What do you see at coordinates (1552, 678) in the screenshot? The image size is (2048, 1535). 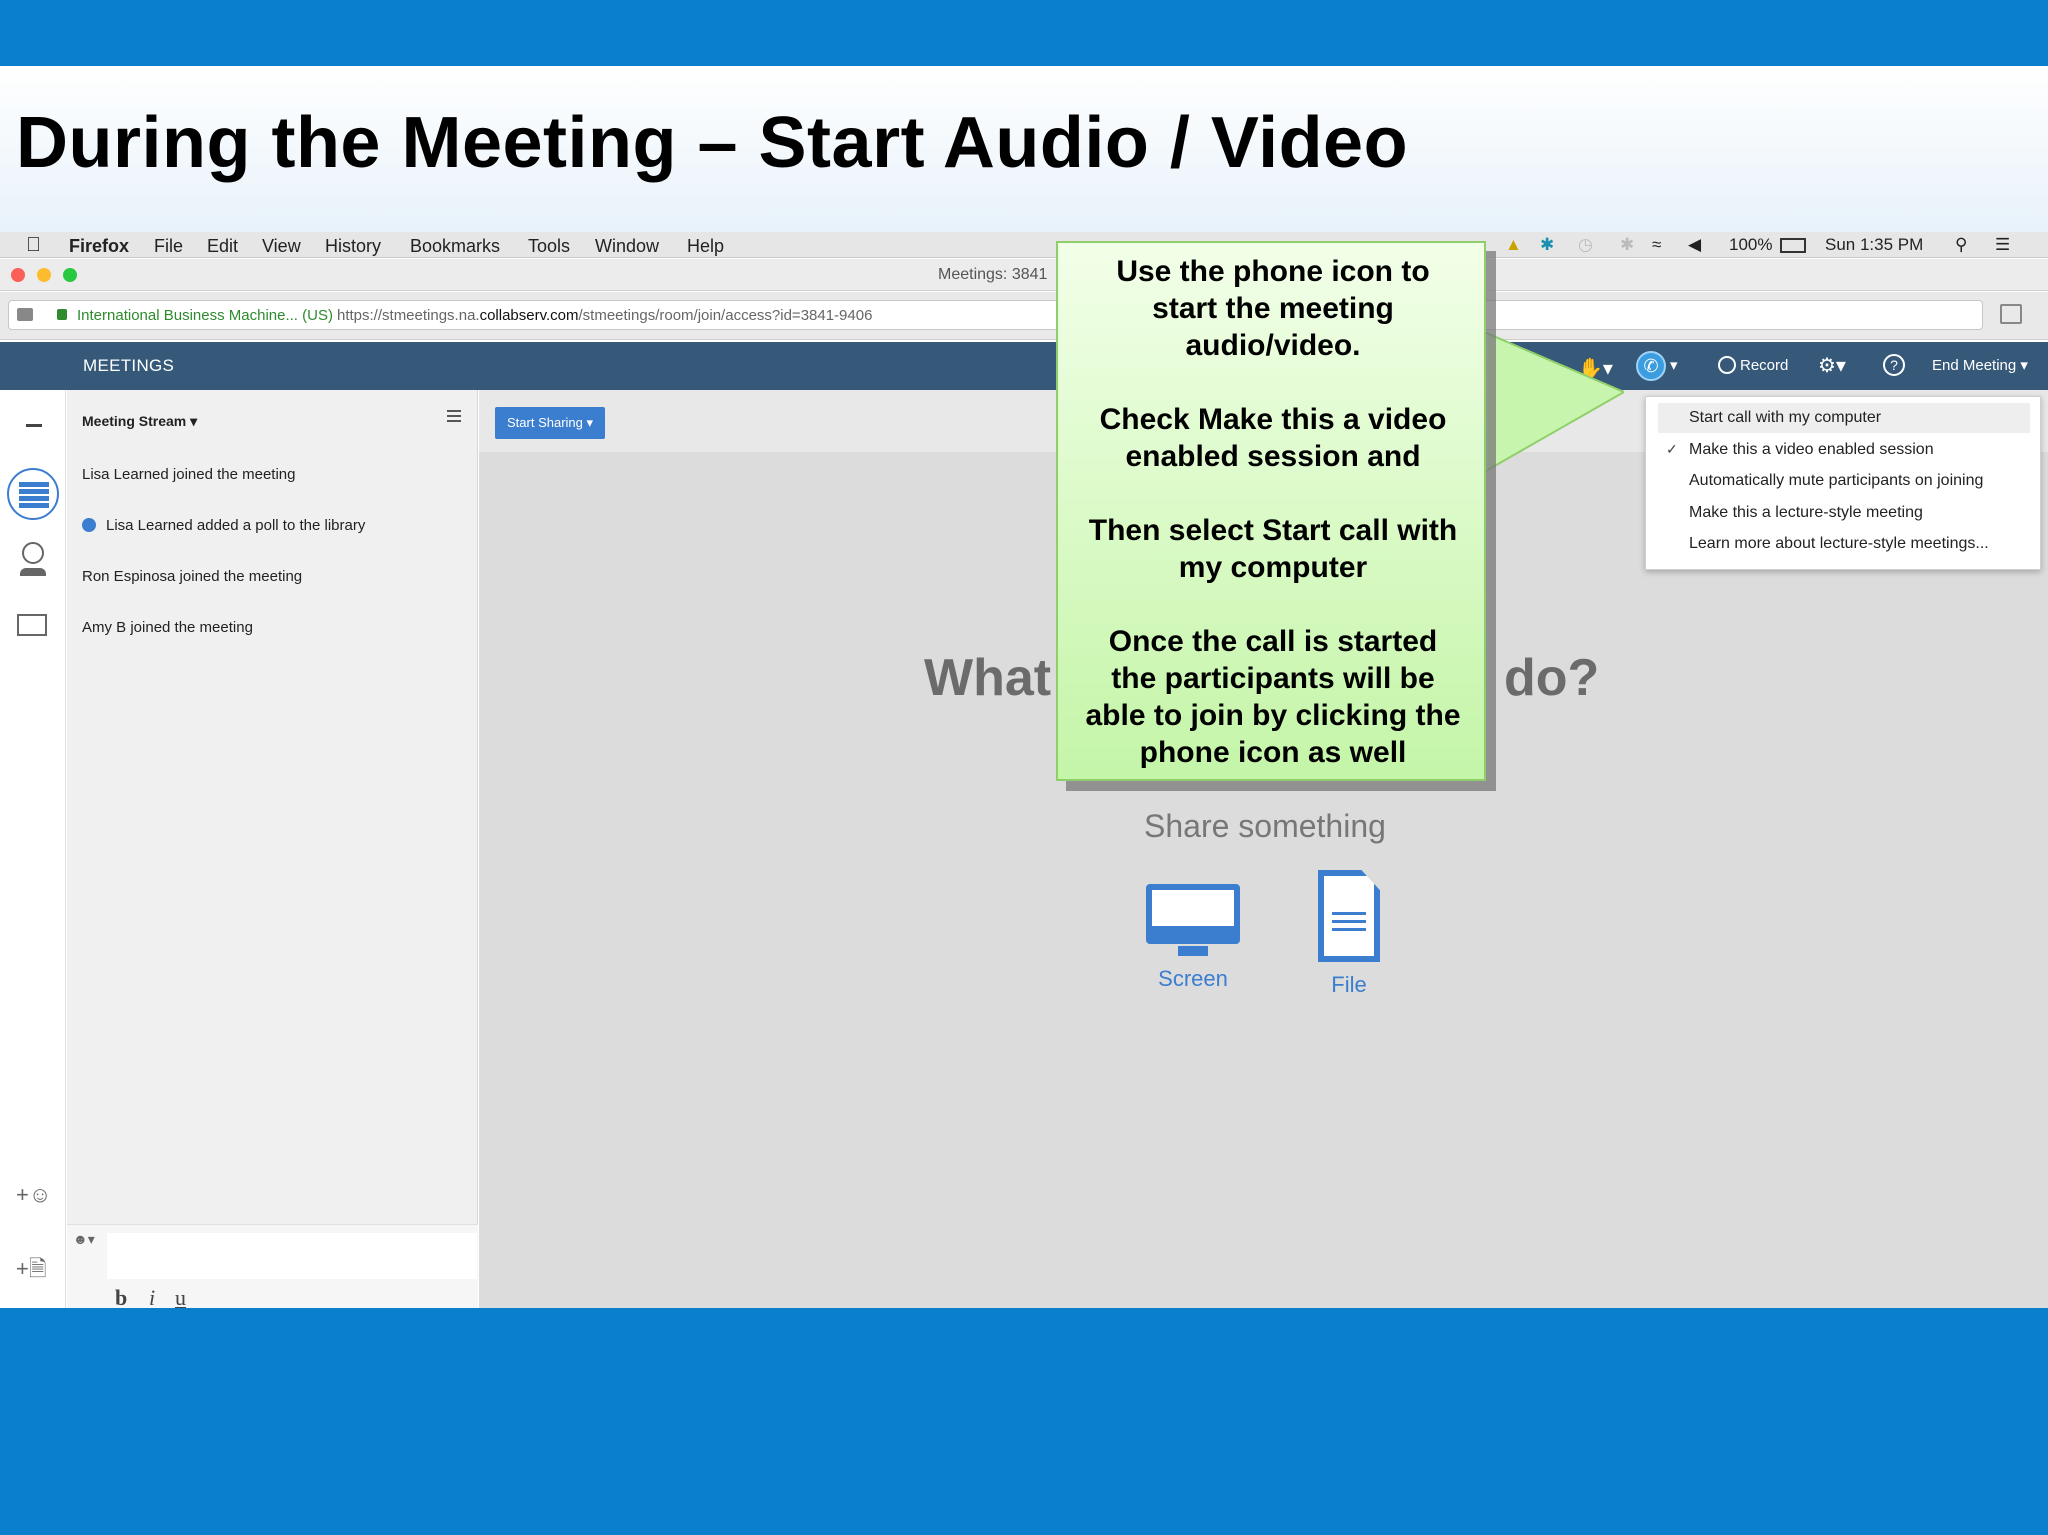 I see `prompt-text-right: do?` at bounding box center [1552, 678].